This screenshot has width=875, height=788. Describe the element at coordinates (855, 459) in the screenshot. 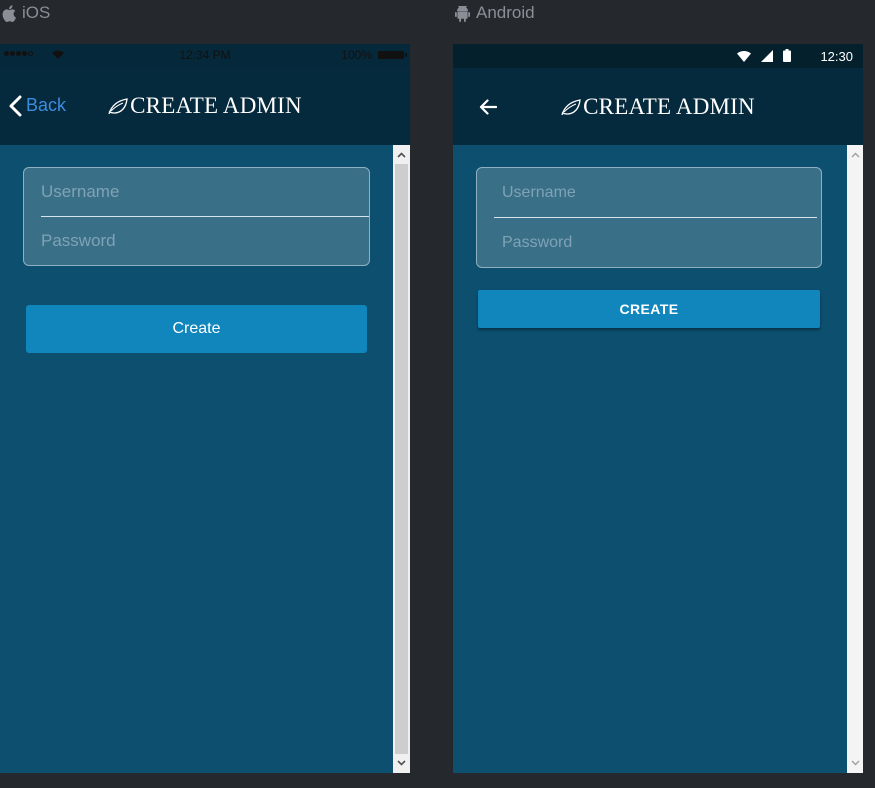

I see `android-scrollbar` at that location.